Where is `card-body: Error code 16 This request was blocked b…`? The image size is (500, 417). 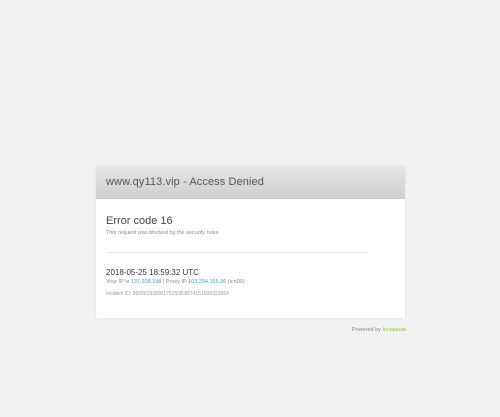 card-body: Error code 16 This request was blocked b… is located at coordinates (250, 256).